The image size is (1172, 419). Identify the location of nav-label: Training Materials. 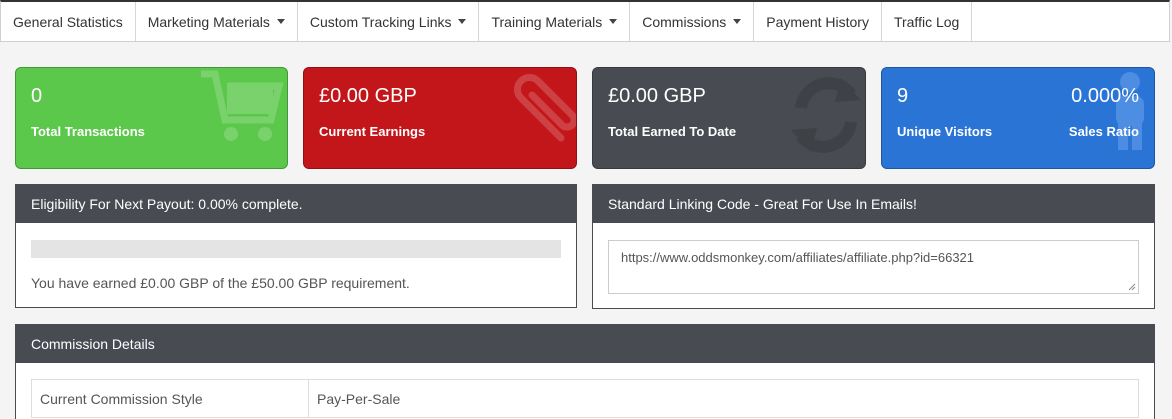
(547, 21).